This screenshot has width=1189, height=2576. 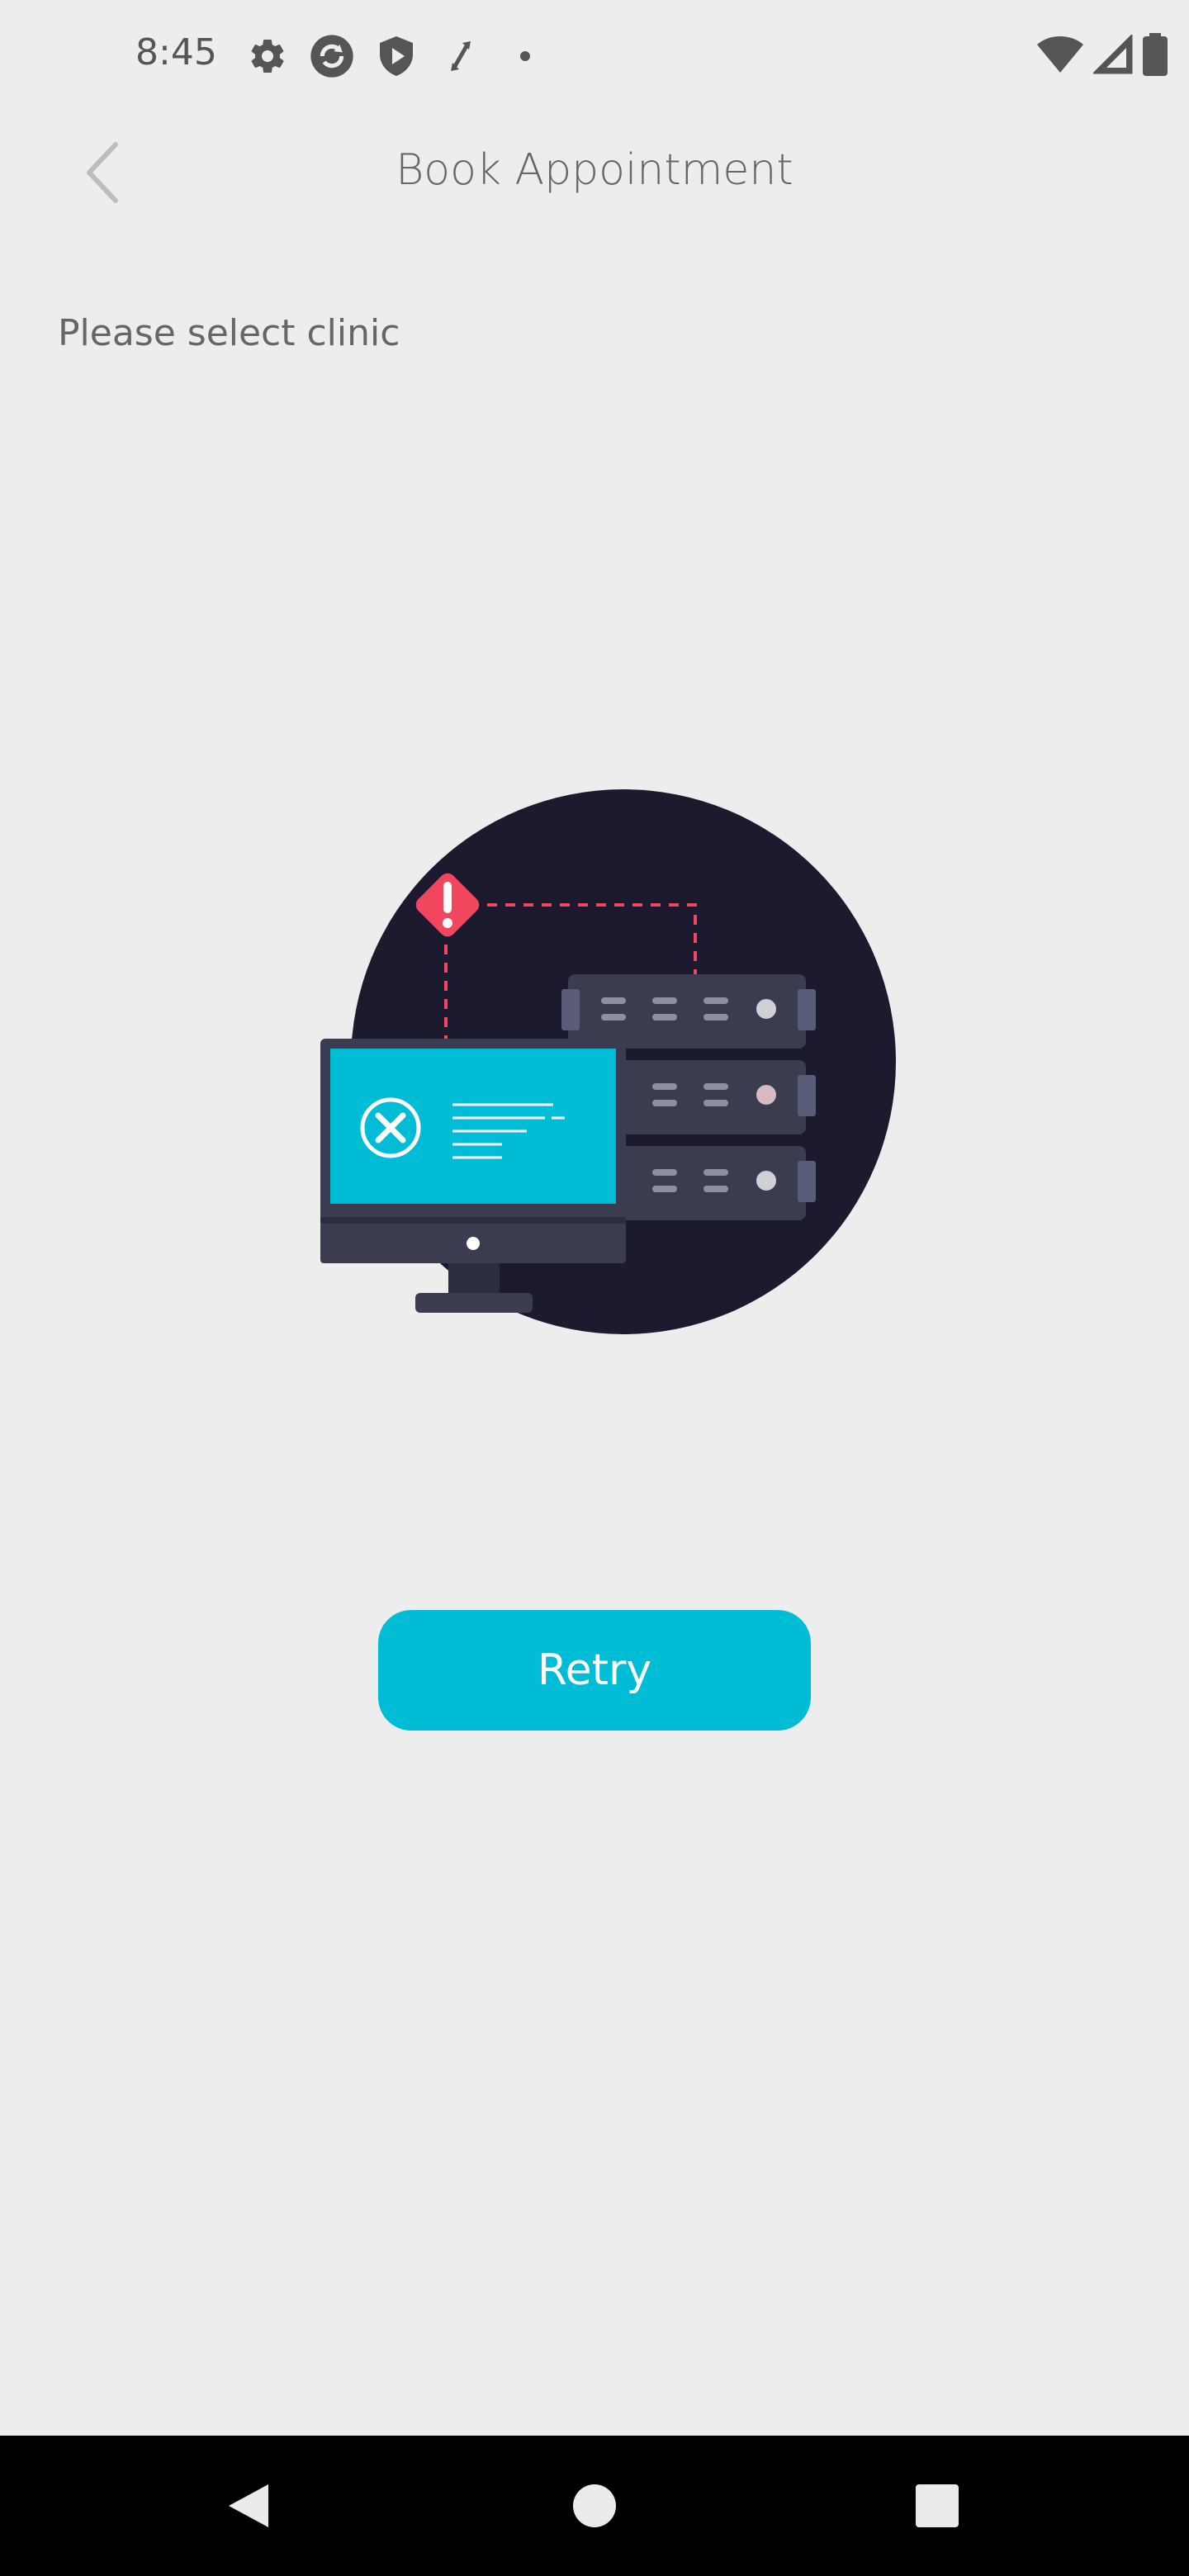 I want to click on retry-button: Retry, so click(x=594, y=1670).